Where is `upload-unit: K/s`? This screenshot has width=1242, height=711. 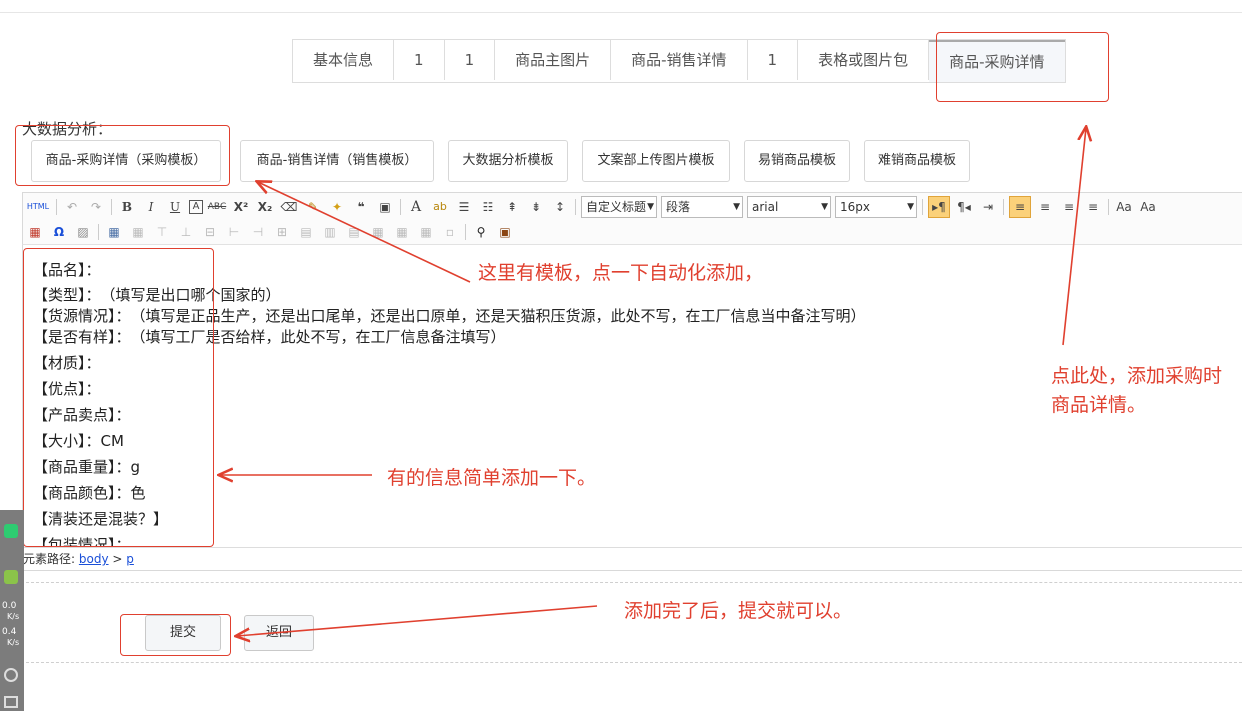
upload-unit: K/s is located at coordinates (13, 616).